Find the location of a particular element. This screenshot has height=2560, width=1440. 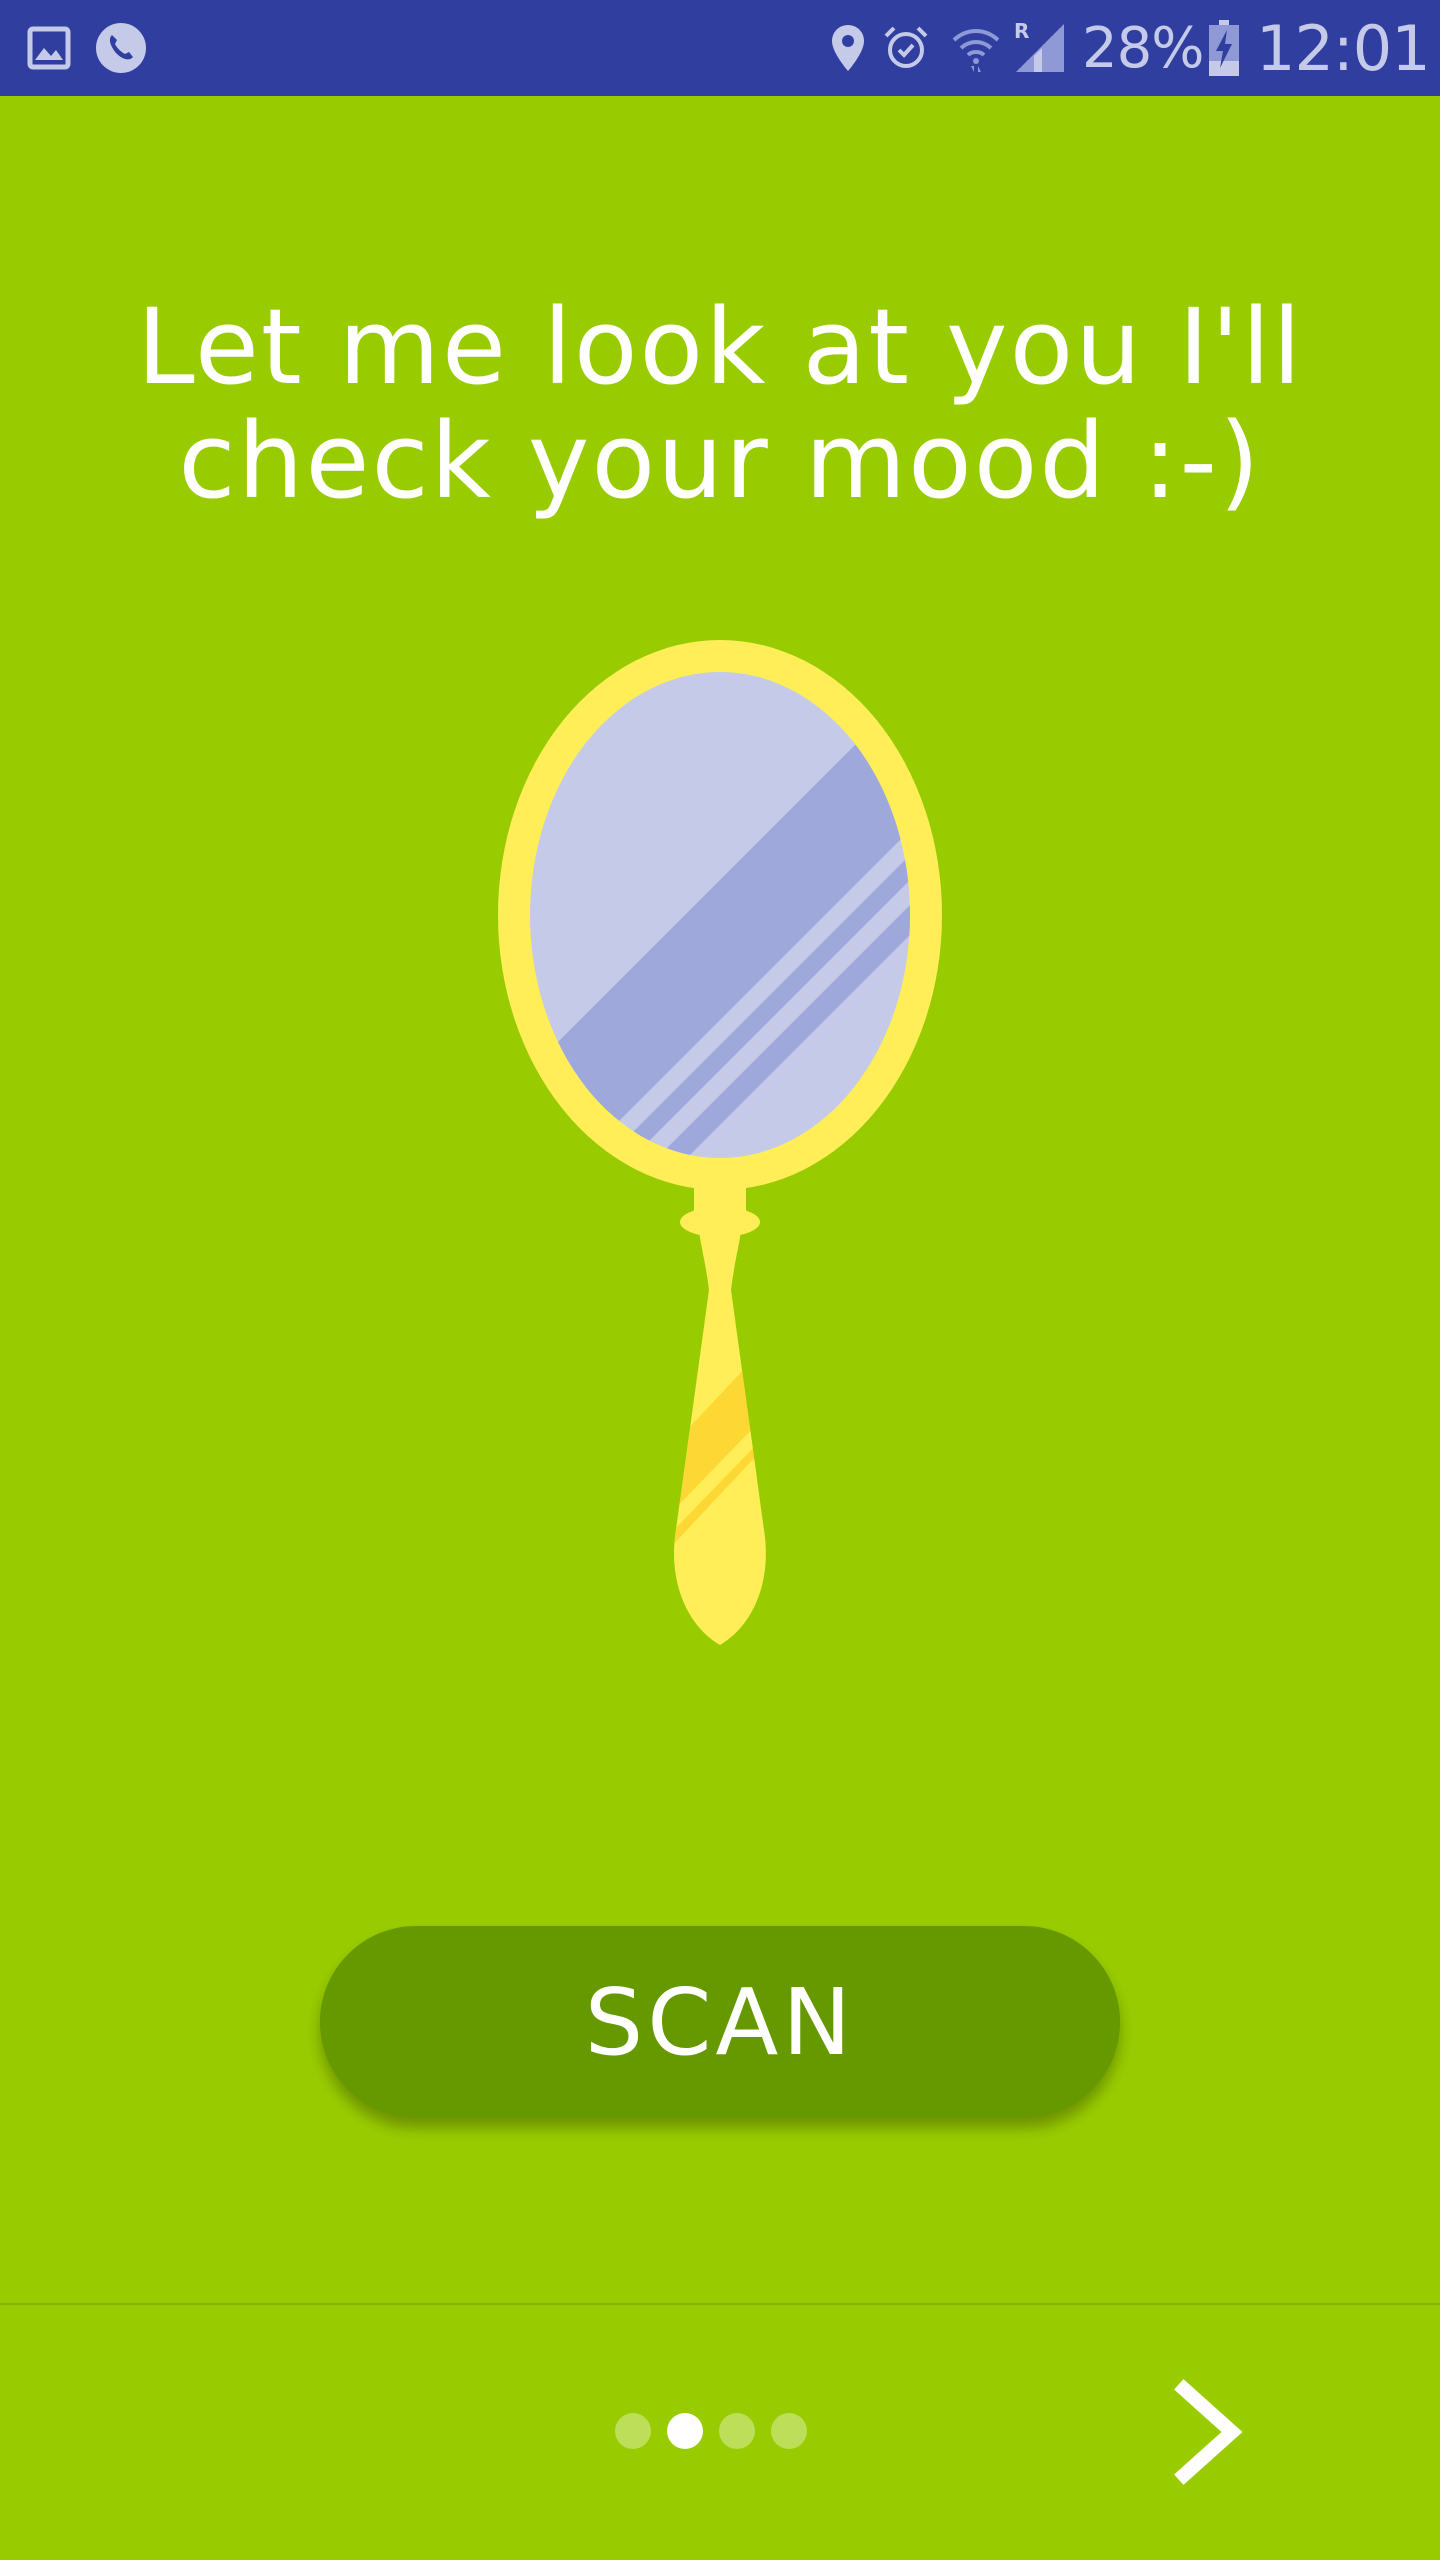

clock: 12:01 is located at coordinates (1343, 48).